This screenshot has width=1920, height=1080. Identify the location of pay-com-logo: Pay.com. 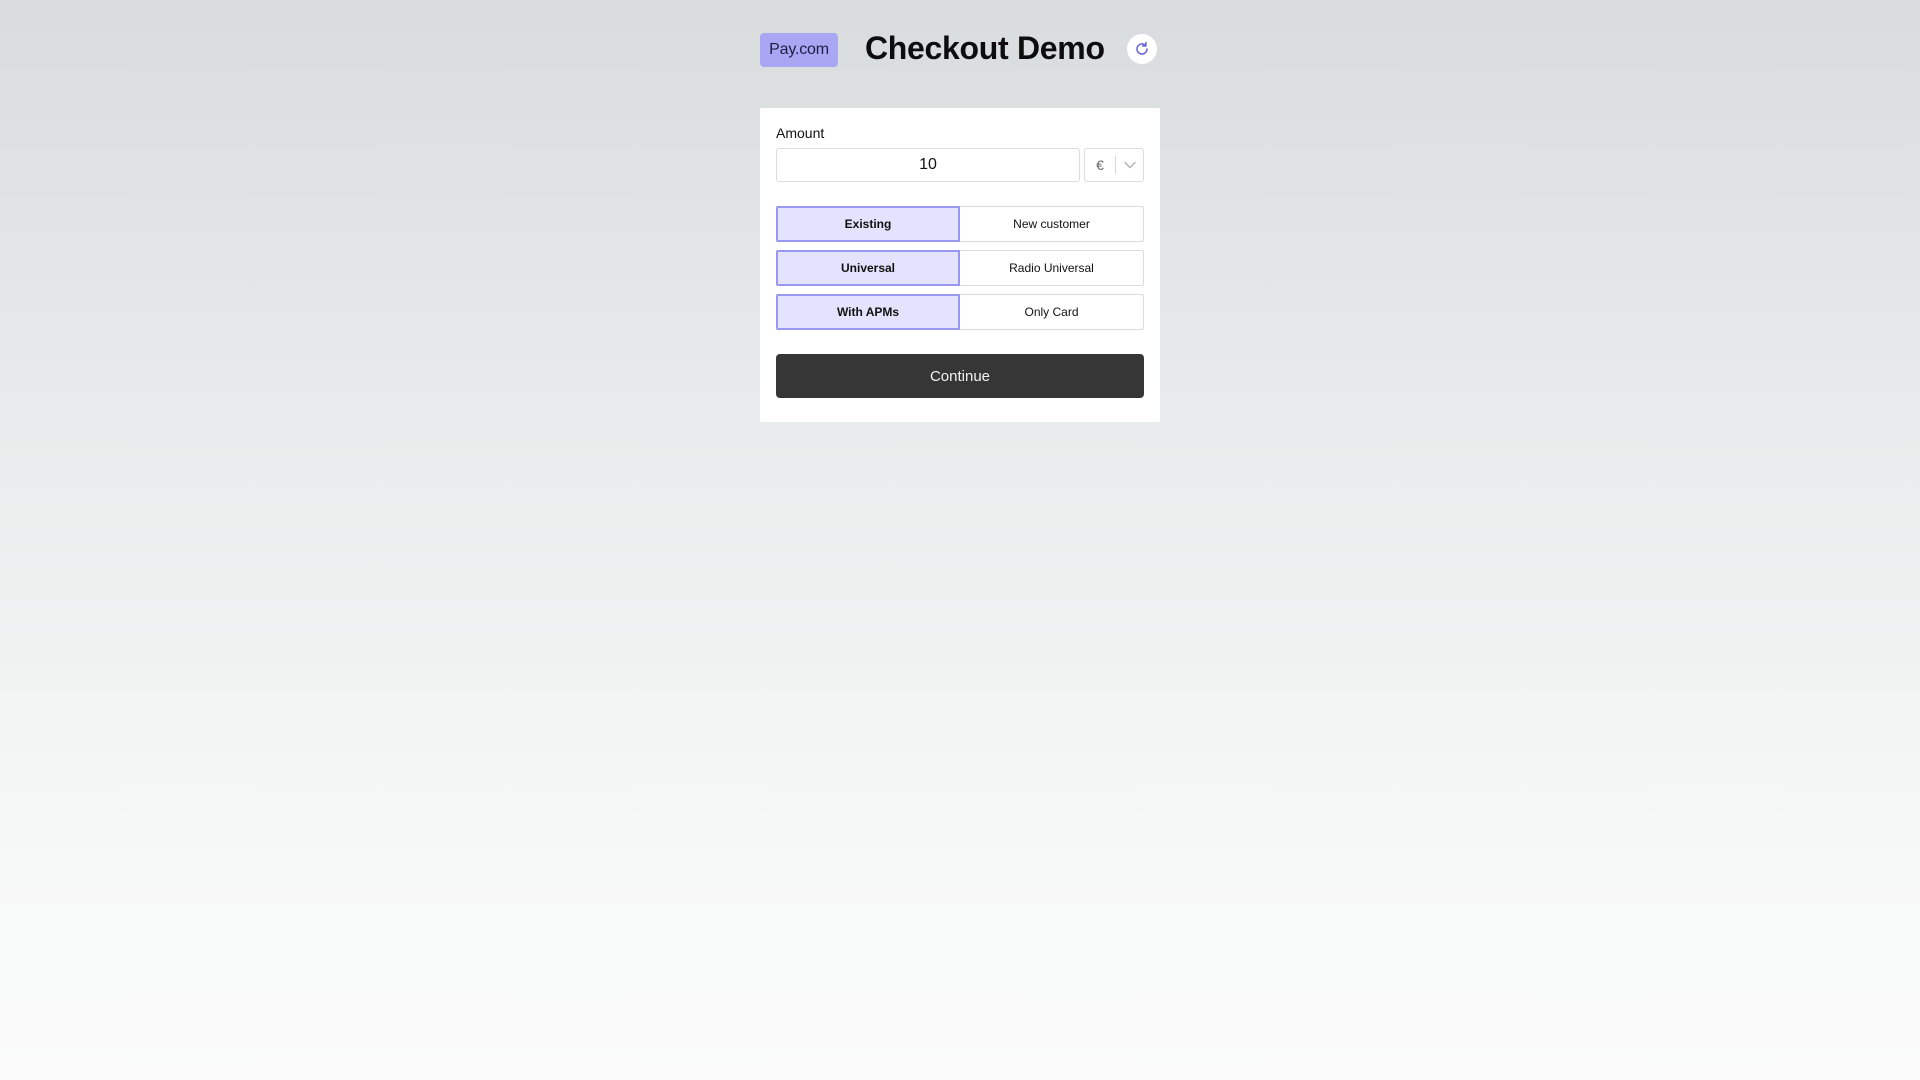
(799, 50).